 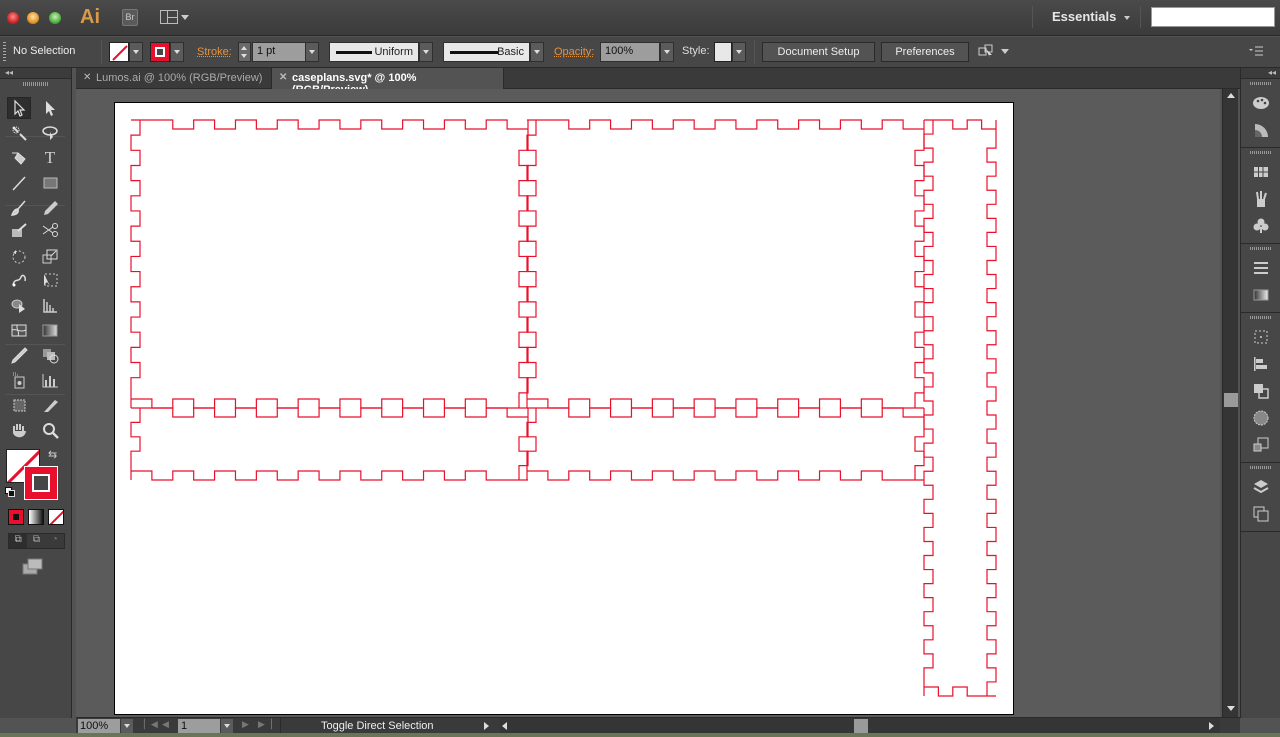 I want to click on color-panel-icon, so click(x=1260, y=102).